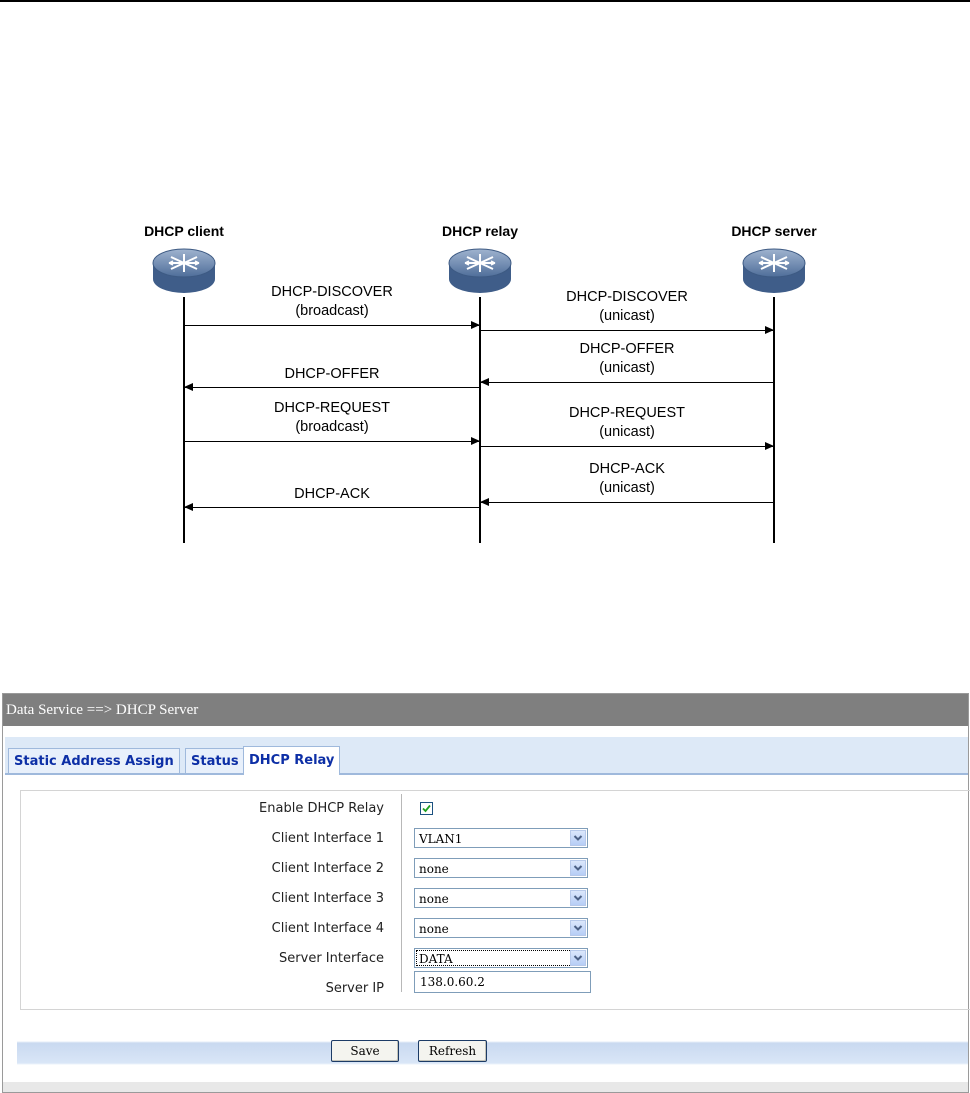 This screenshot has height=1093, width=970. What do you see at coordinates (480, 231) in the screenshot?
I see `relay-node-title: DHCP relay` at bounding box center [480, 231].